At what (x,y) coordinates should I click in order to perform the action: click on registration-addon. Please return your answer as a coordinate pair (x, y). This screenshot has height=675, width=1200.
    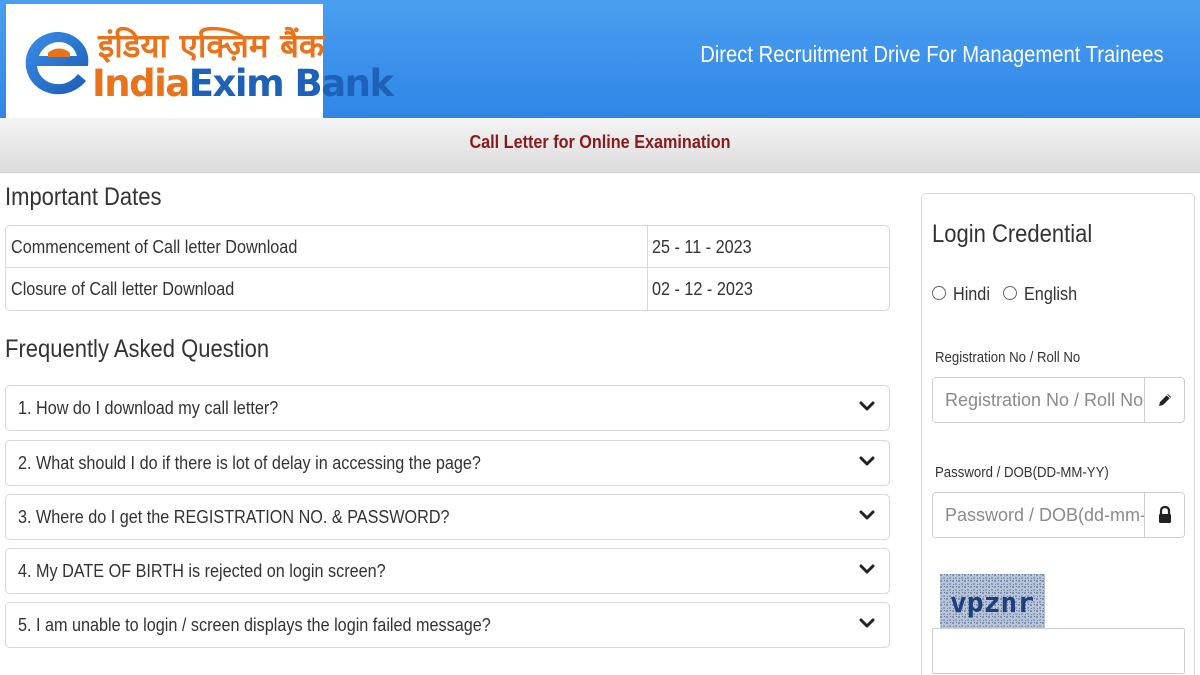
    Looking at the image, I should click on (1164, 400).